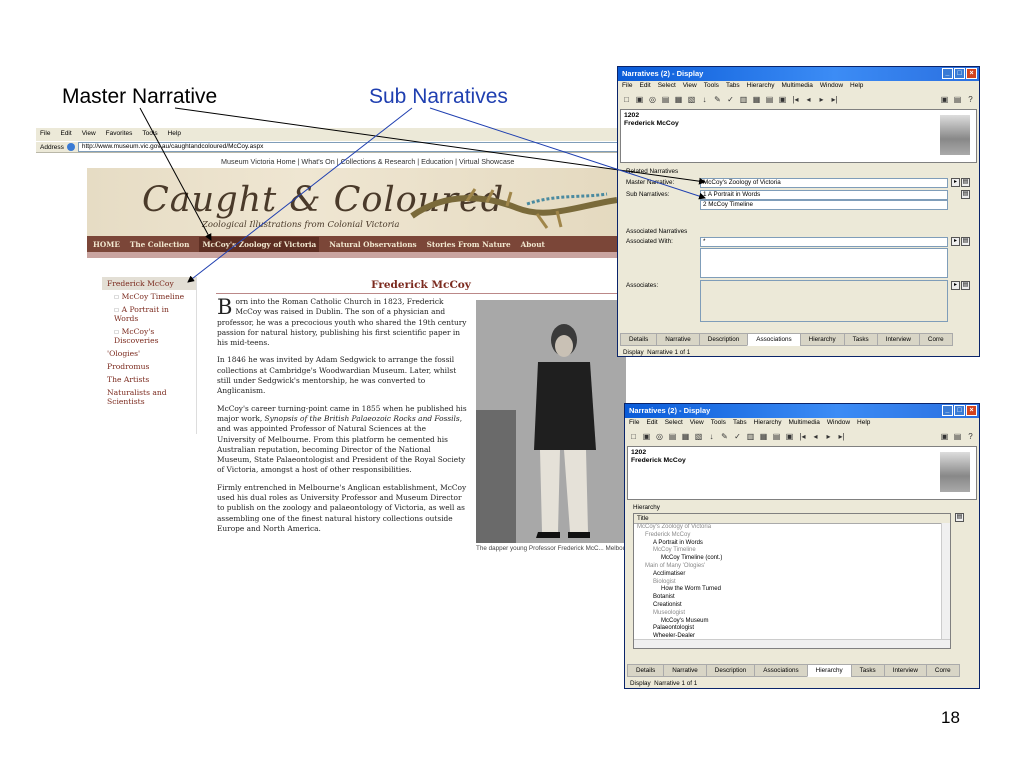 This screenshot has width=1024, height=768. What do you see at coordinates (970, 436) in the screenshot?
I see `help-icon: ?` at bounding box center [970, 436].